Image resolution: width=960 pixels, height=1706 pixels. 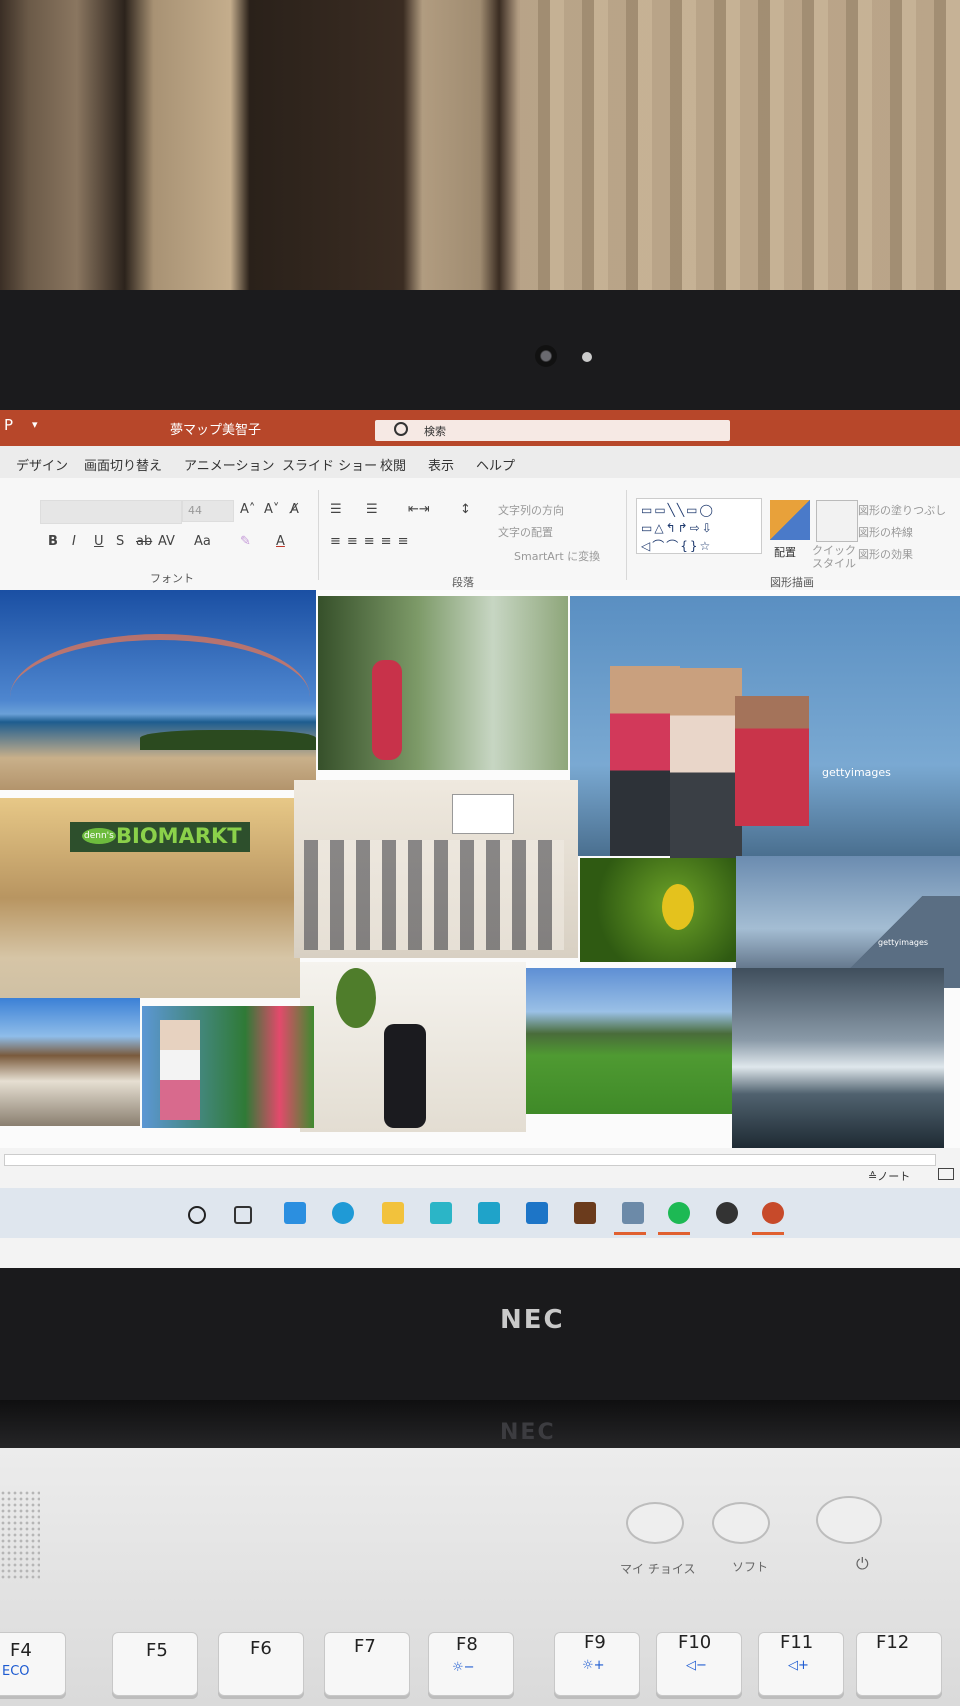 What do you see at coordinates (480, 1425) in the screenshot?
I see `hinge` at bounding box center [480, 1425].